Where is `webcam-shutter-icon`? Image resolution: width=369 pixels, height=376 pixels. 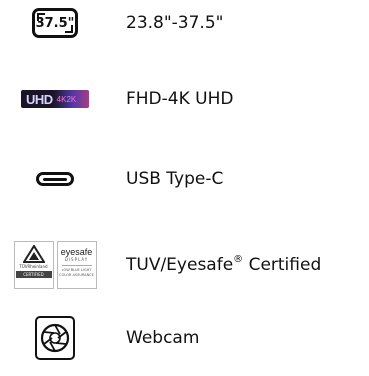
webcam-shutter-icon is located at coordinates (55, 338).